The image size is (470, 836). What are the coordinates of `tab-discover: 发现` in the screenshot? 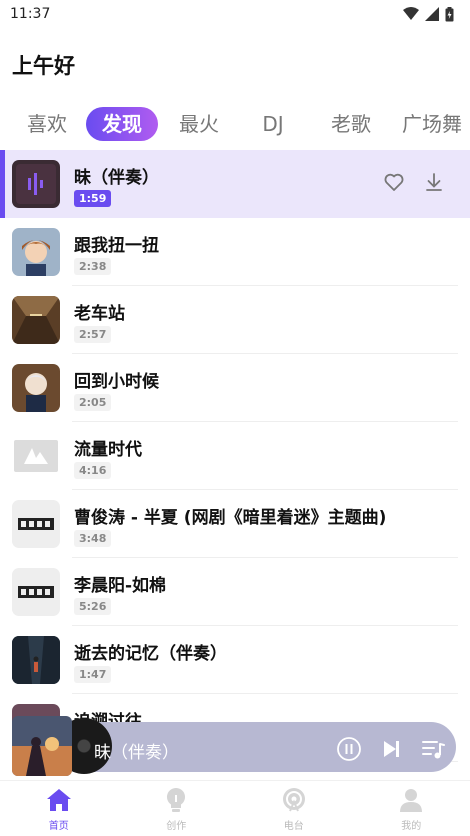 It's located at (122, 124).